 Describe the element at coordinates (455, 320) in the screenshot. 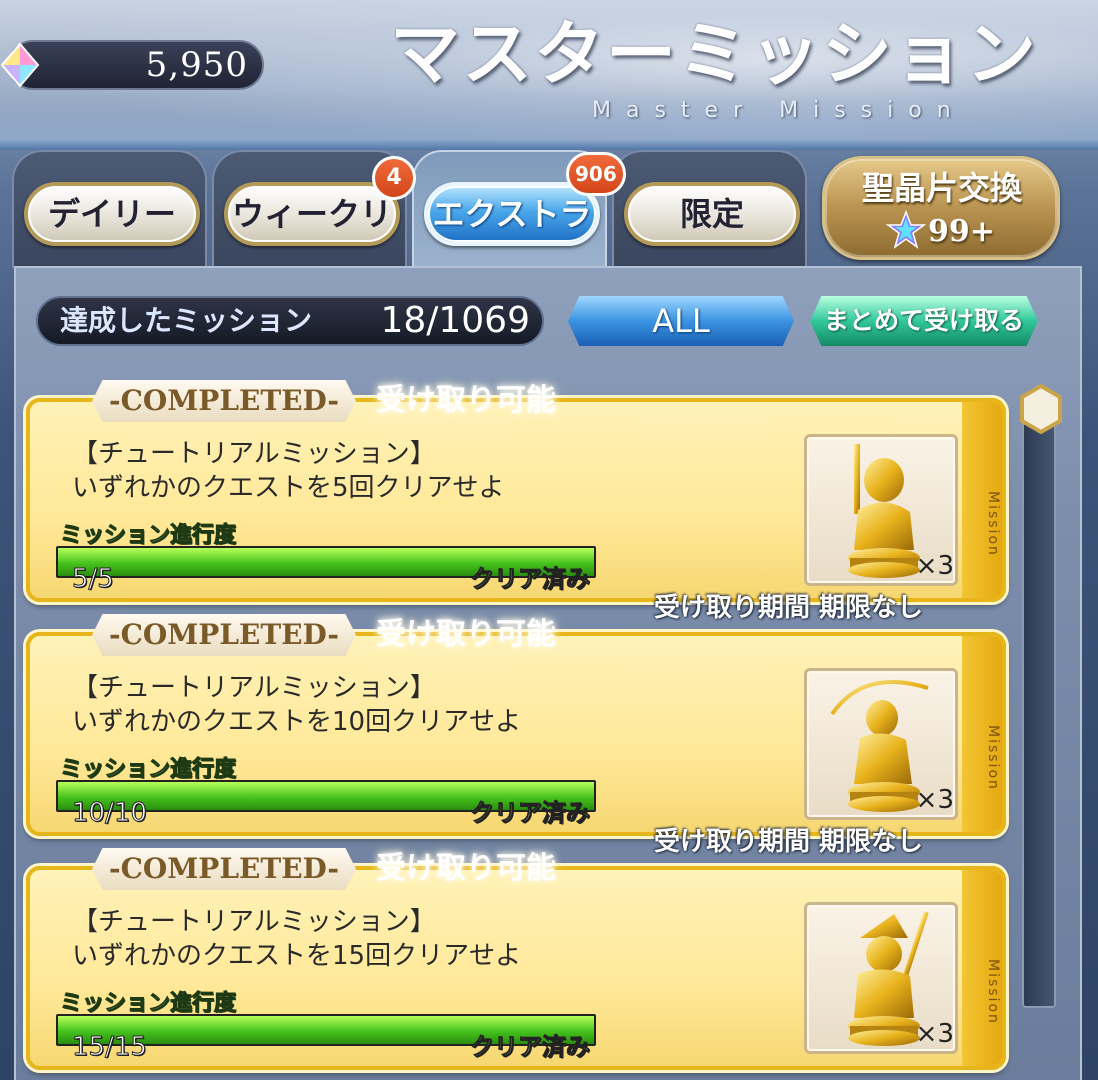

I see `completed-missions-count: 18/1069` at that location.